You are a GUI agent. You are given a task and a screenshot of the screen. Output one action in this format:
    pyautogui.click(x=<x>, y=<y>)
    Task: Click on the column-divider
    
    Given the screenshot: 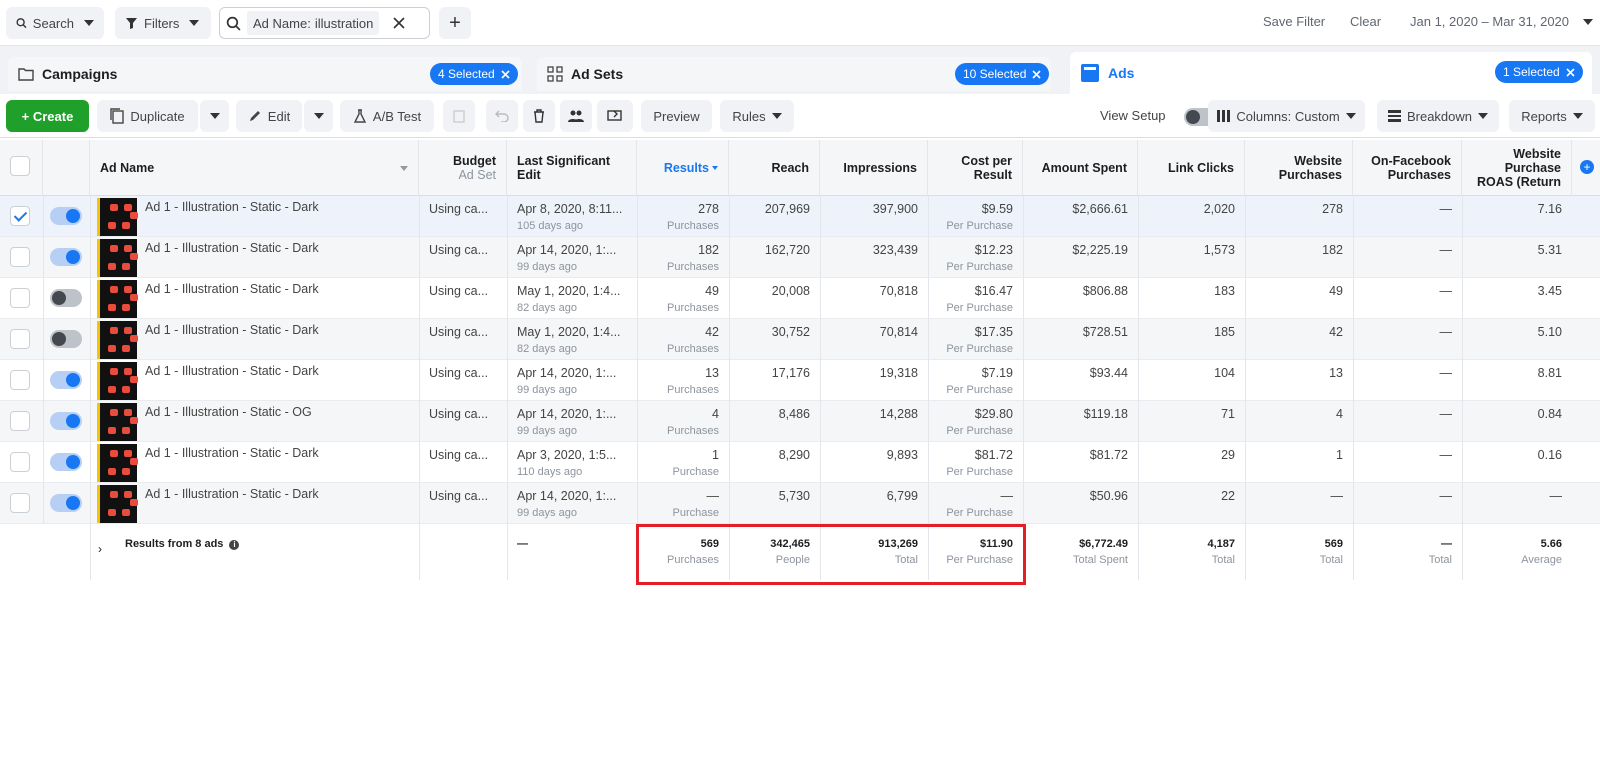 What is the action you would take?
    pyautogui.click(x=419, y=388)
    